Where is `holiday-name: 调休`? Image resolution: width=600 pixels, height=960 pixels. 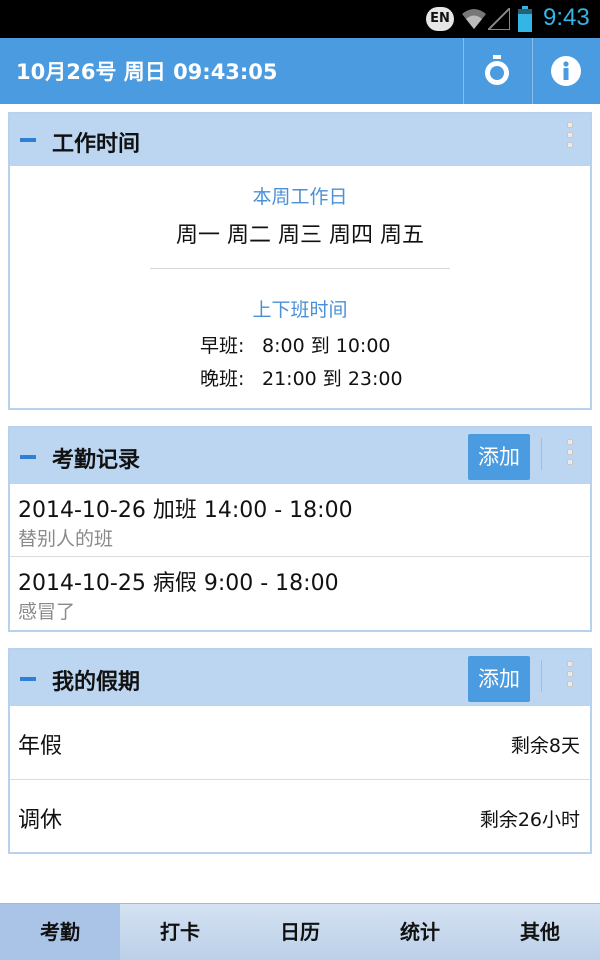 holiday-name: 调休 is located at coordinates (40, 820).